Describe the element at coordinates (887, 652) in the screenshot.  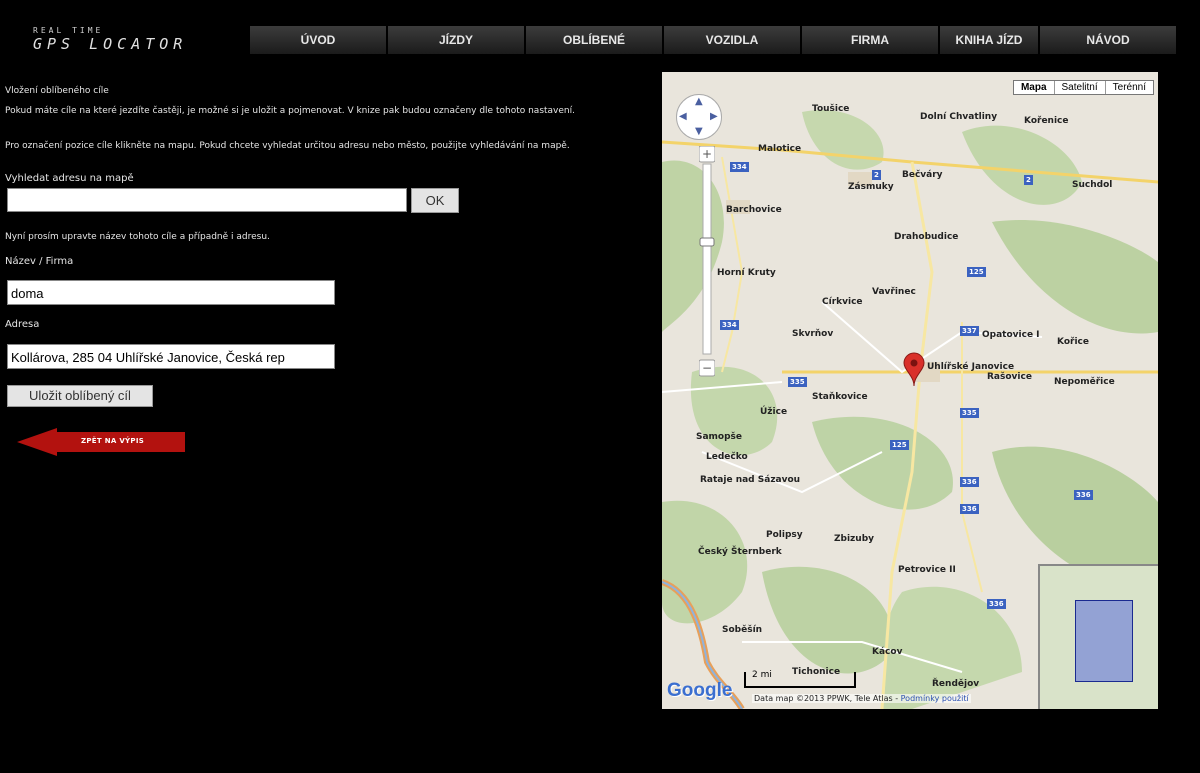
I see `map-place-label: Kácov` at that location.